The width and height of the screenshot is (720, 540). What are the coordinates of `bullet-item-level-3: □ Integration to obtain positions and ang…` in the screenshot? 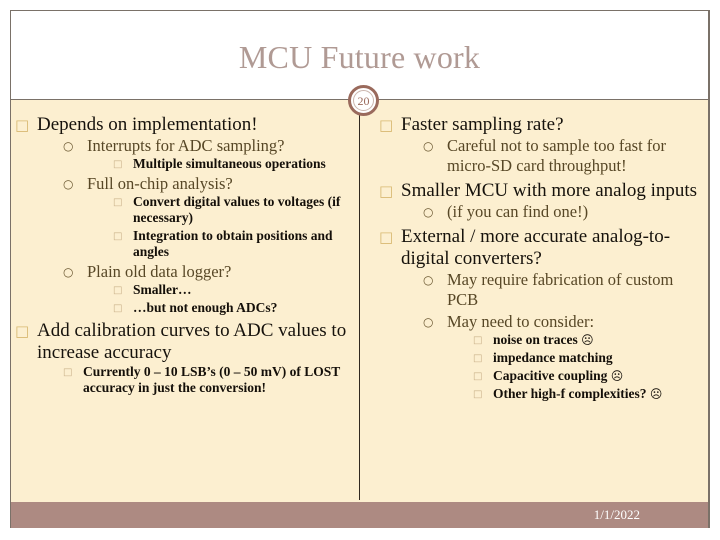 It's located at (234, 244).